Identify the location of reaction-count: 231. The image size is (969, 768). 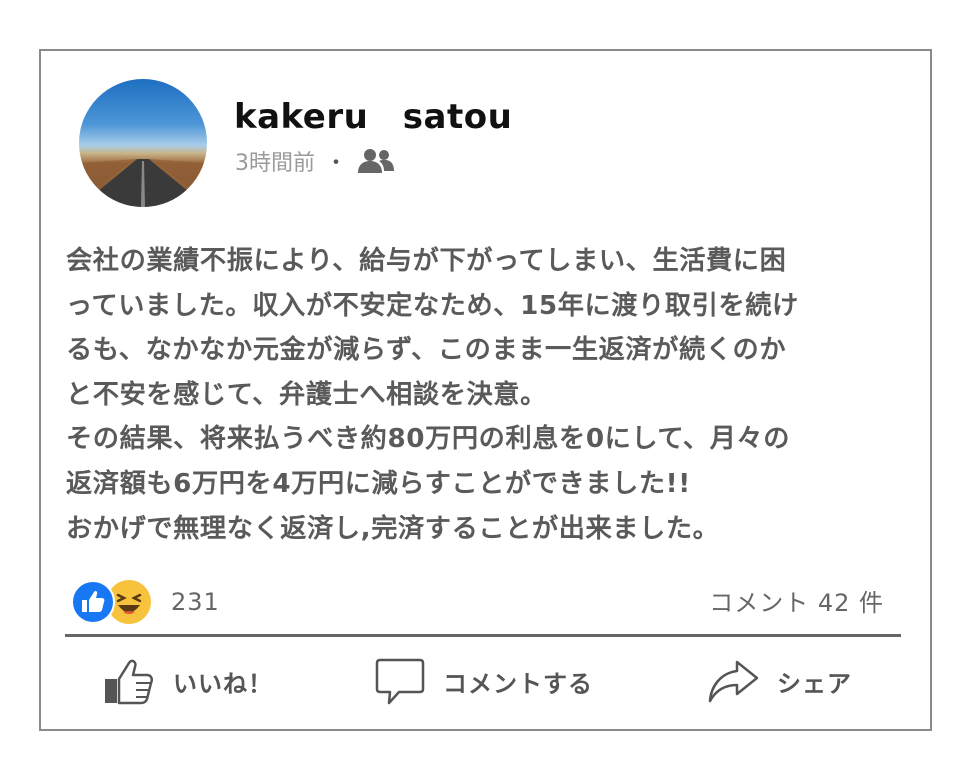
(195, 602).